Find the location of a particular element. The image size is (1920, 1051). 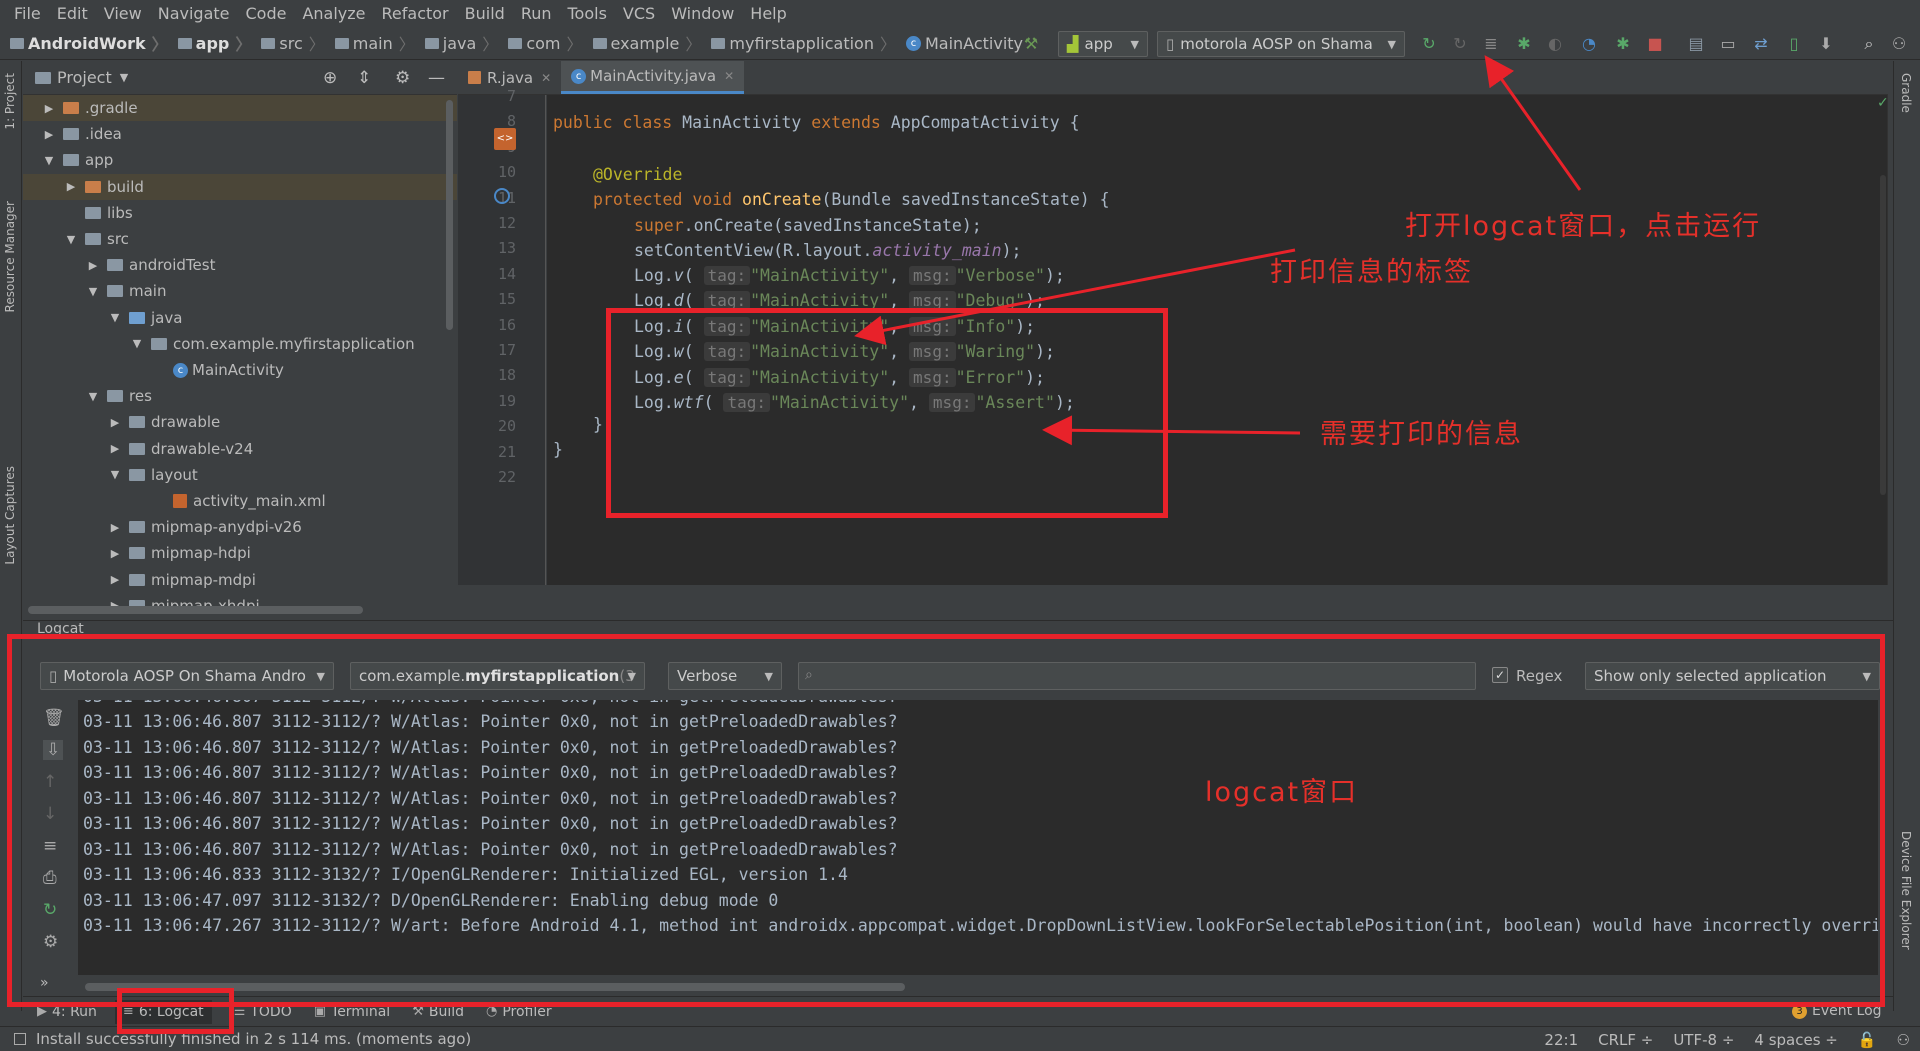

annotation-open-logcat: 打开logcat窗口，点击运行 is located at coordinates (1583, 226).